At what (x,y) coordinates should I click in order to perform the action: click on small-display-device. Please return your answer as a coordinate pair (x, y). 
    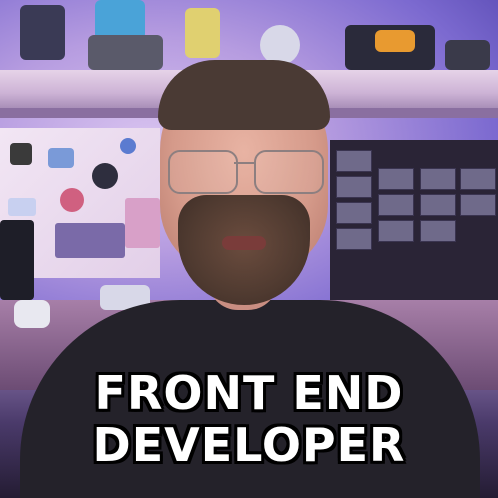
    Looking at the image, I should click on (17, 260).